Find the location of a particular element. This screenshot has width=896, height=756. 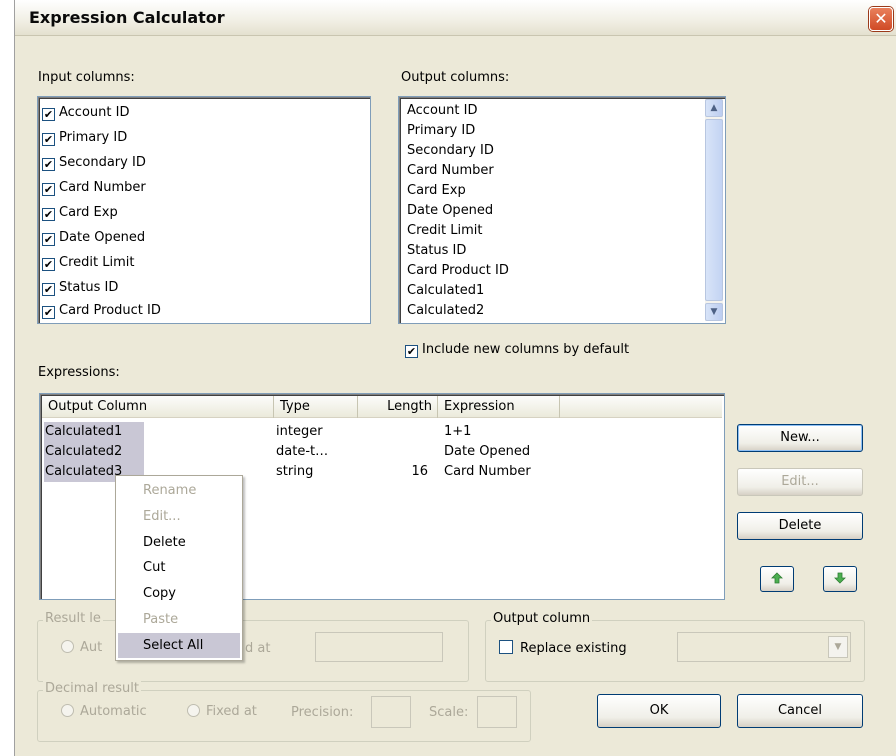

output-columns-scrollbar: ▲ ▼ is located at coordinates (714, 210).